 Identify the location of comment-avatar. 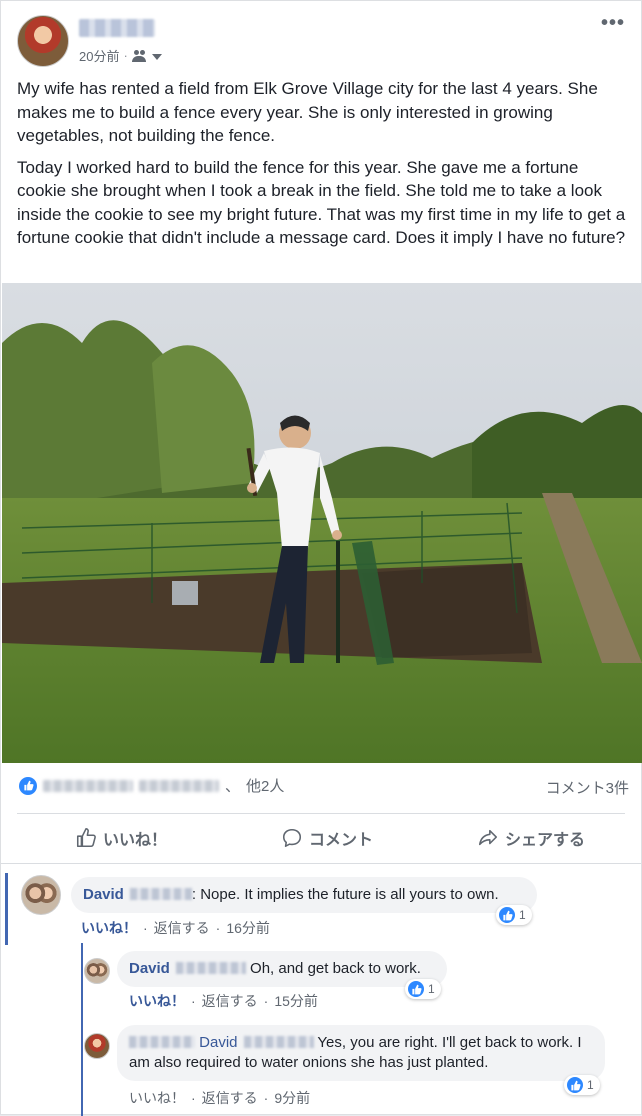
(41, 895).